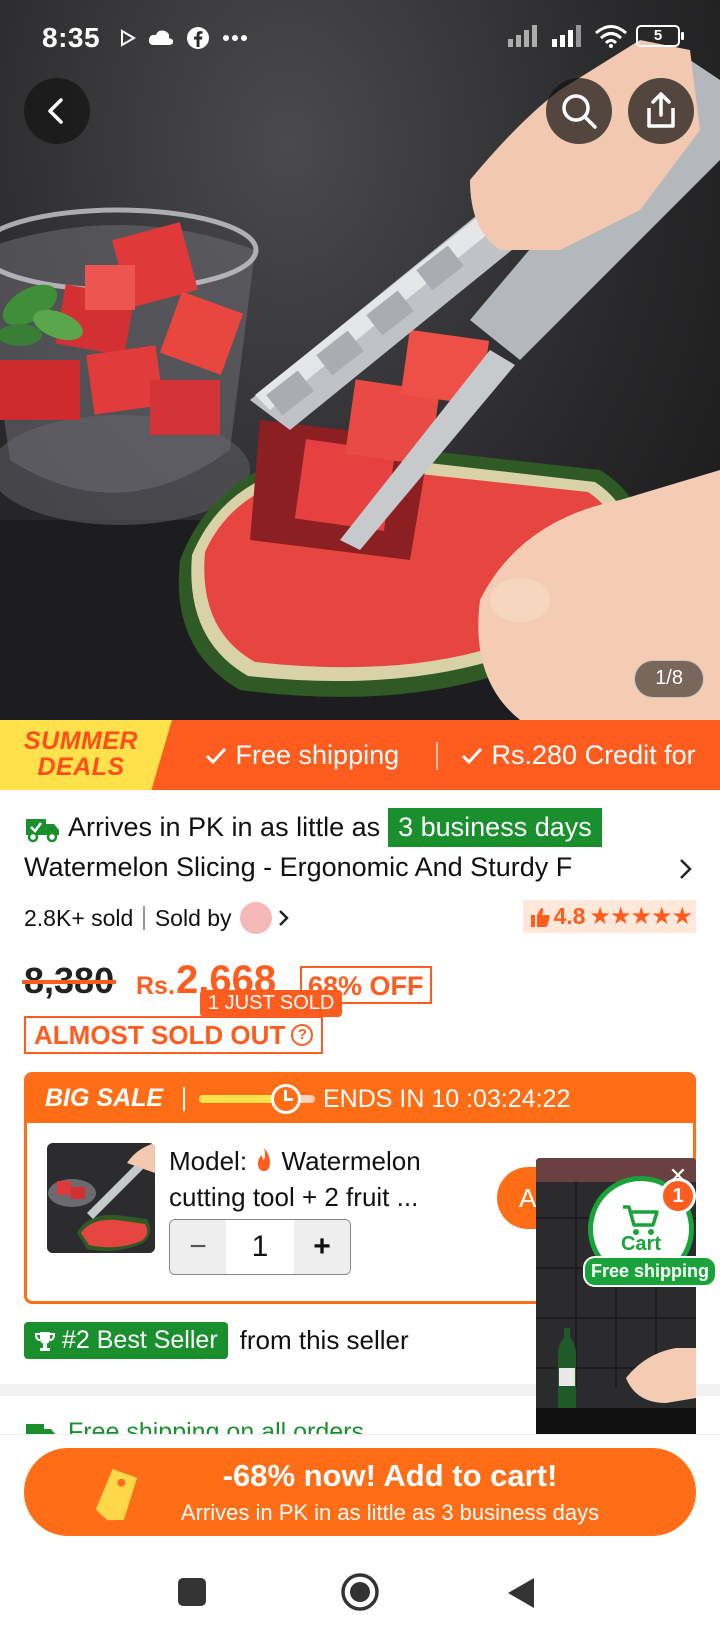 Image resolution: width=720 pixels, height=1640 pixels. I want to click on status-notification-icons, so click(184, 38).